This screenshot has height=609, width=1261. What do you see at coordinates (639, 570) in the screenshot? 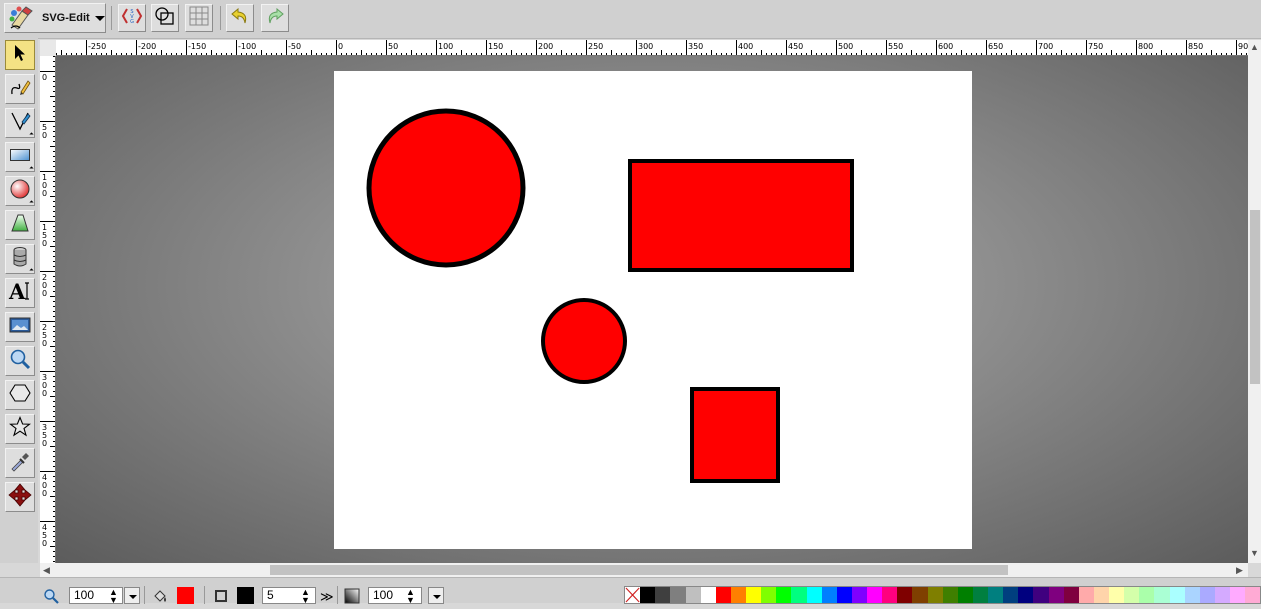
I see `horizontal-scroll-thumb` at bounding box center [639, 570].